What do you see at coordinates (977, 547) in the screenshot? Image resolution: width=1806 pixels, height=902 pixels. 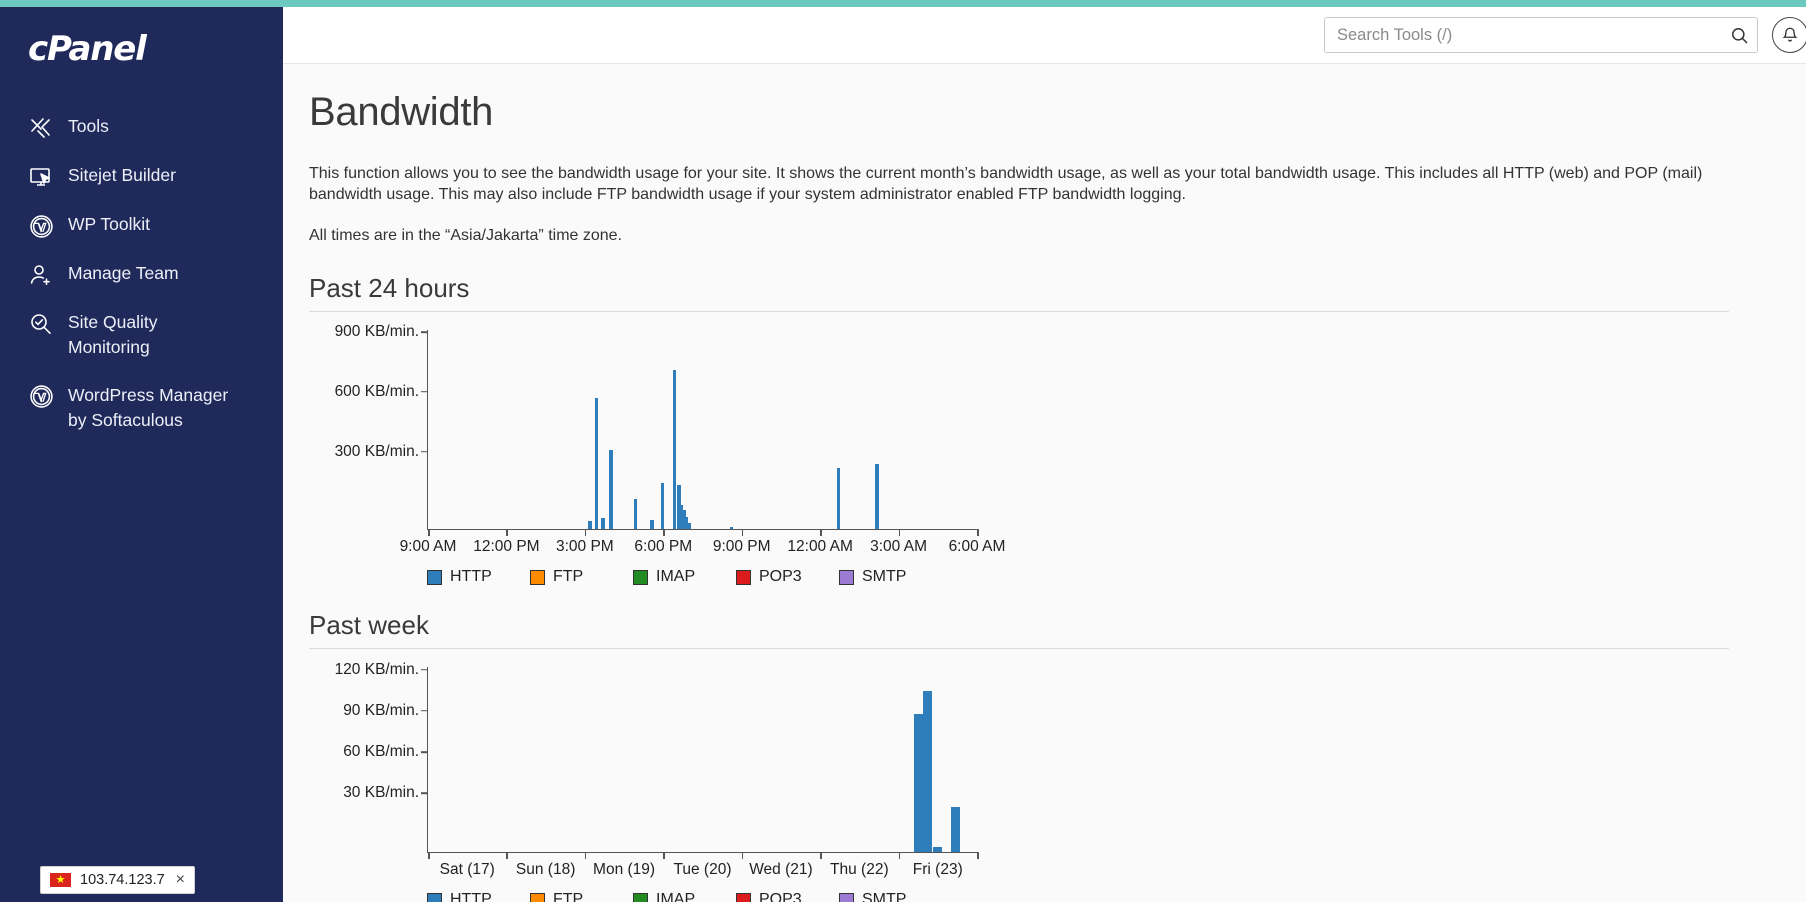 I see `x-axis-tick-label: 6:00 AM` at bounding box center [977, 547].